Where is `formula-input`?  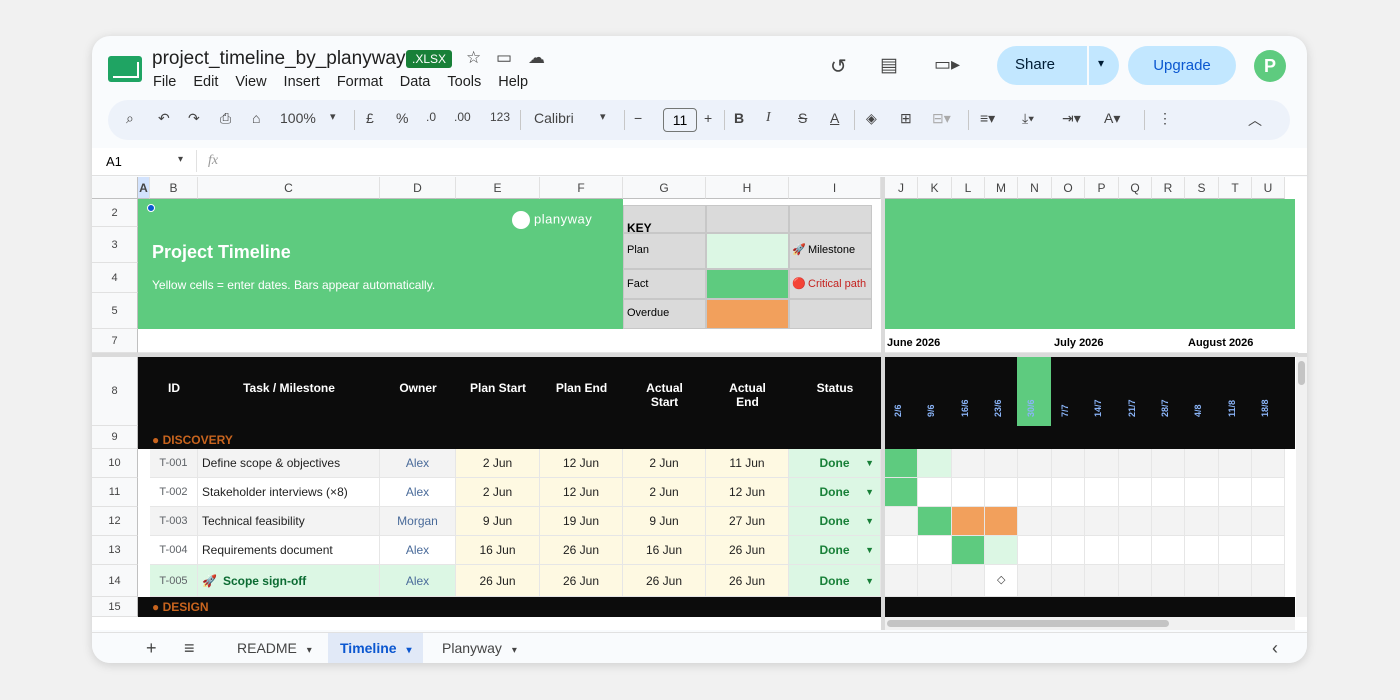 formula-input is located at coordinates (762, 163).